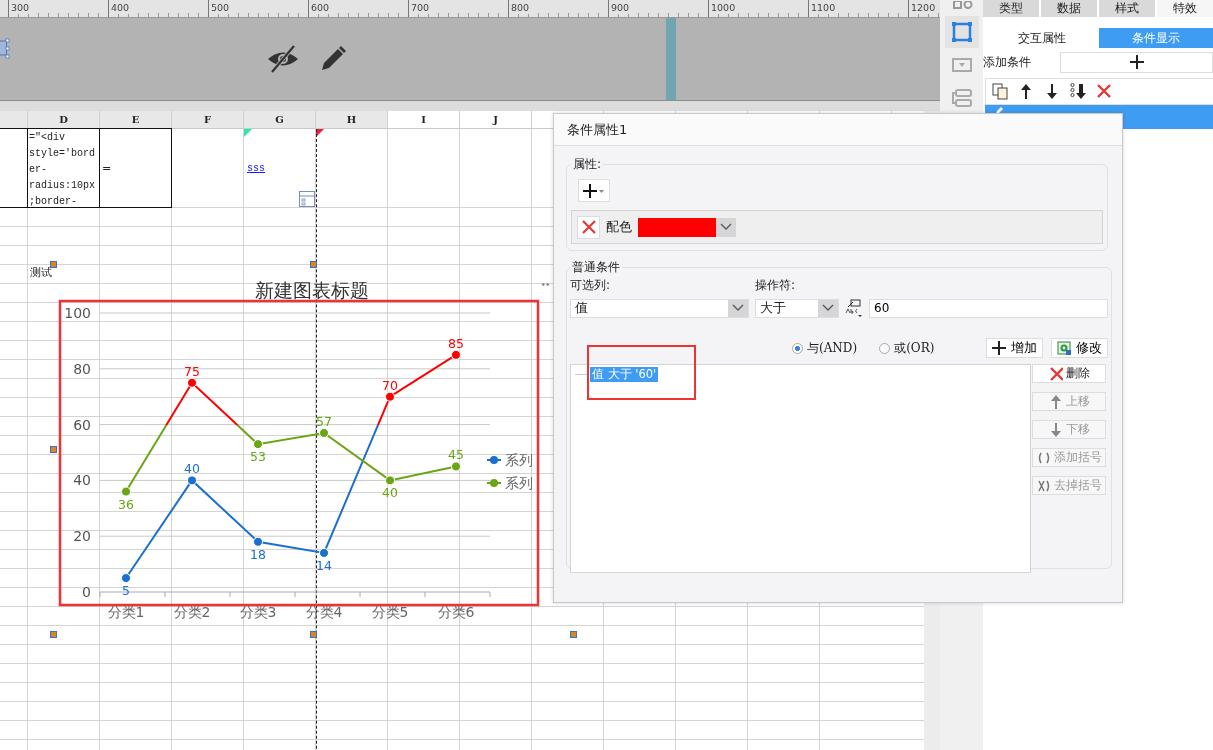  Describe the element at coordinates (82, 424) in the screenshot. I see `axis-label: 60` at that location.